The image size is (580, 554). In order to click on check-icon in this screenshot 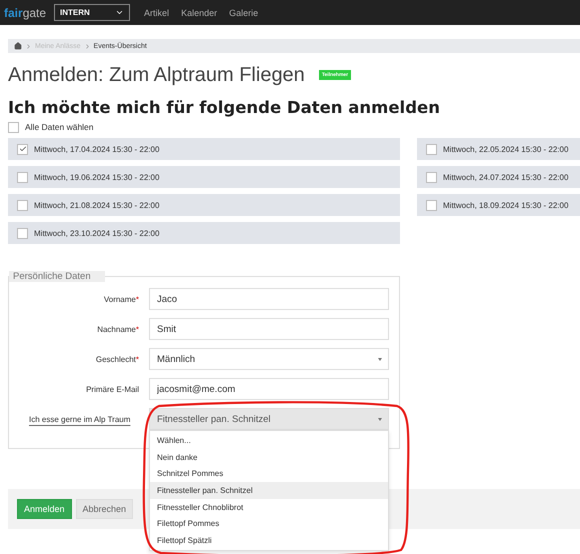, I will do `click(22, 149)`.